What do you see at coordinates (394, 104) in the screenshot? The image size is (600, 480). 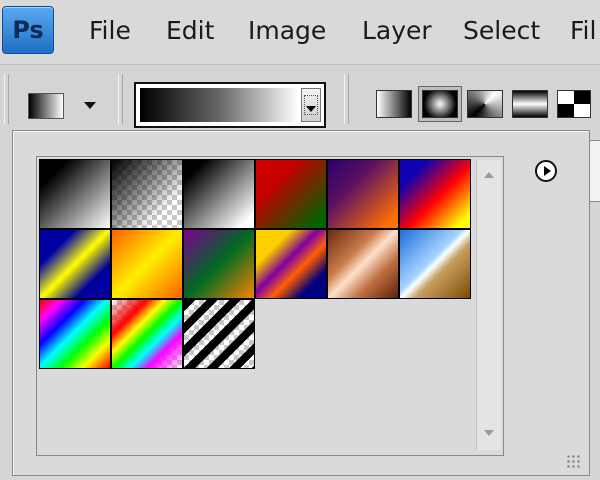 I see `linear-gradient-button` at bounding box center [394, 104].